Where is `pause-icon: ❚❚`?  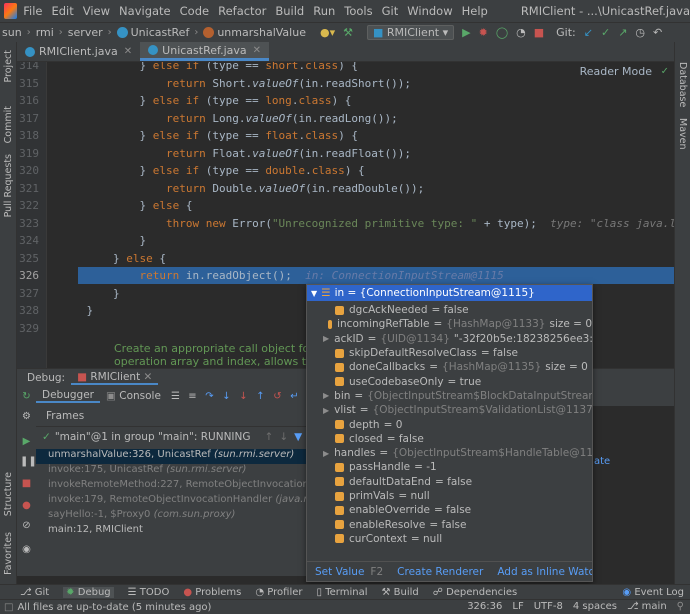
pause-icon: ❚❚ is located at coordinates (28, 462).